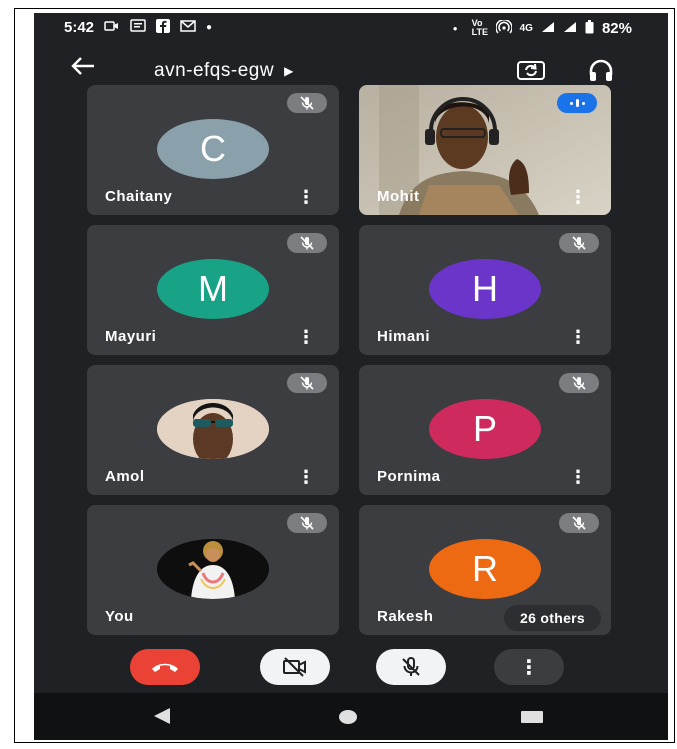  I want to click on participant-name: Mohit, so click(398, 196).